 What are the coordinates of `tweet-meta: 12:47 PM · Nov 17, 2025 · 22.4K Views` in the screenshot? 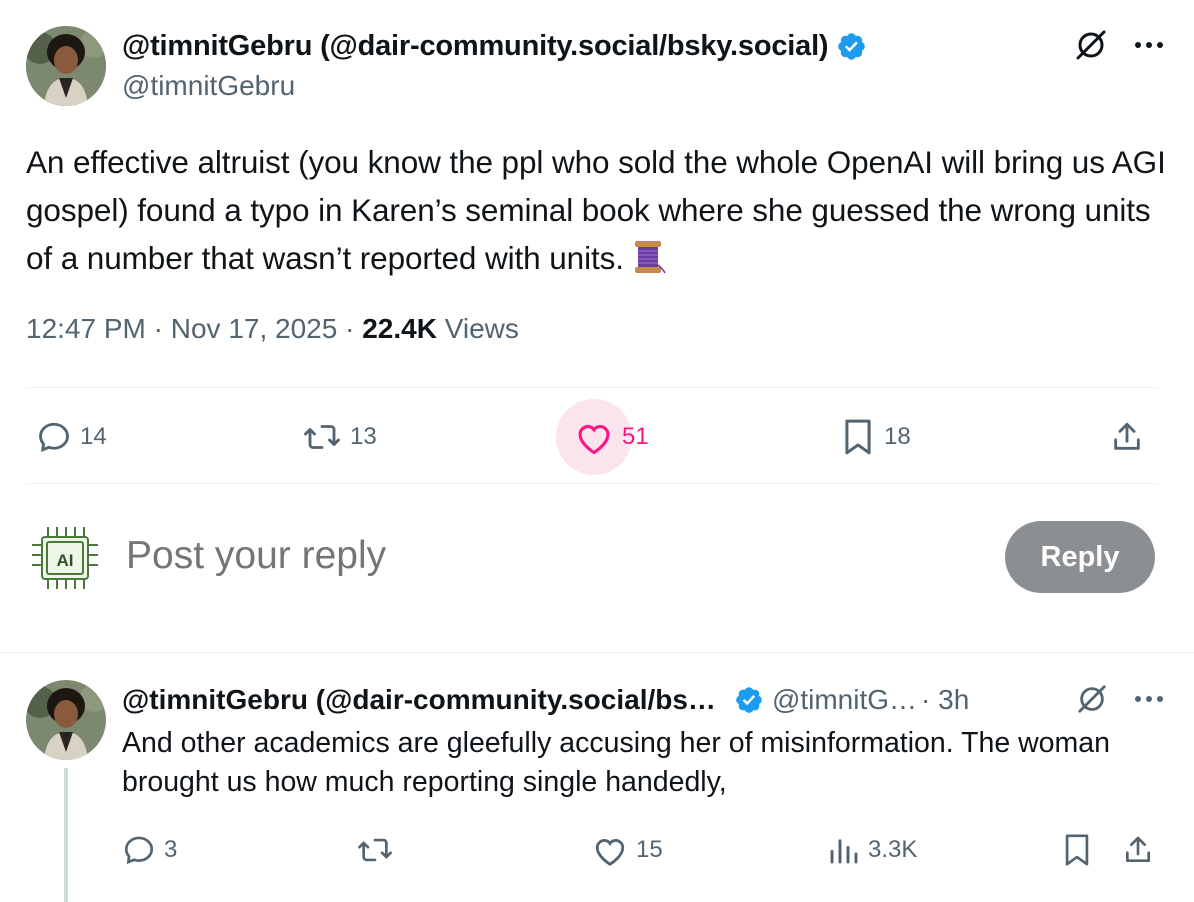 It's located at (272, 329).